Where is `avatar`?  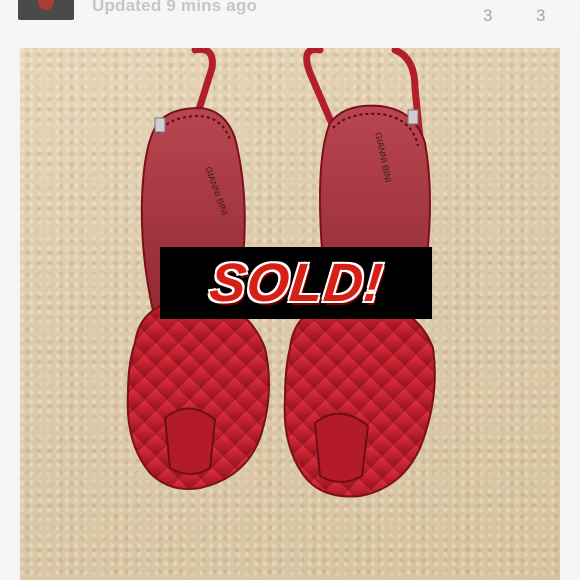 avatar is located at coordinates (46, 10).